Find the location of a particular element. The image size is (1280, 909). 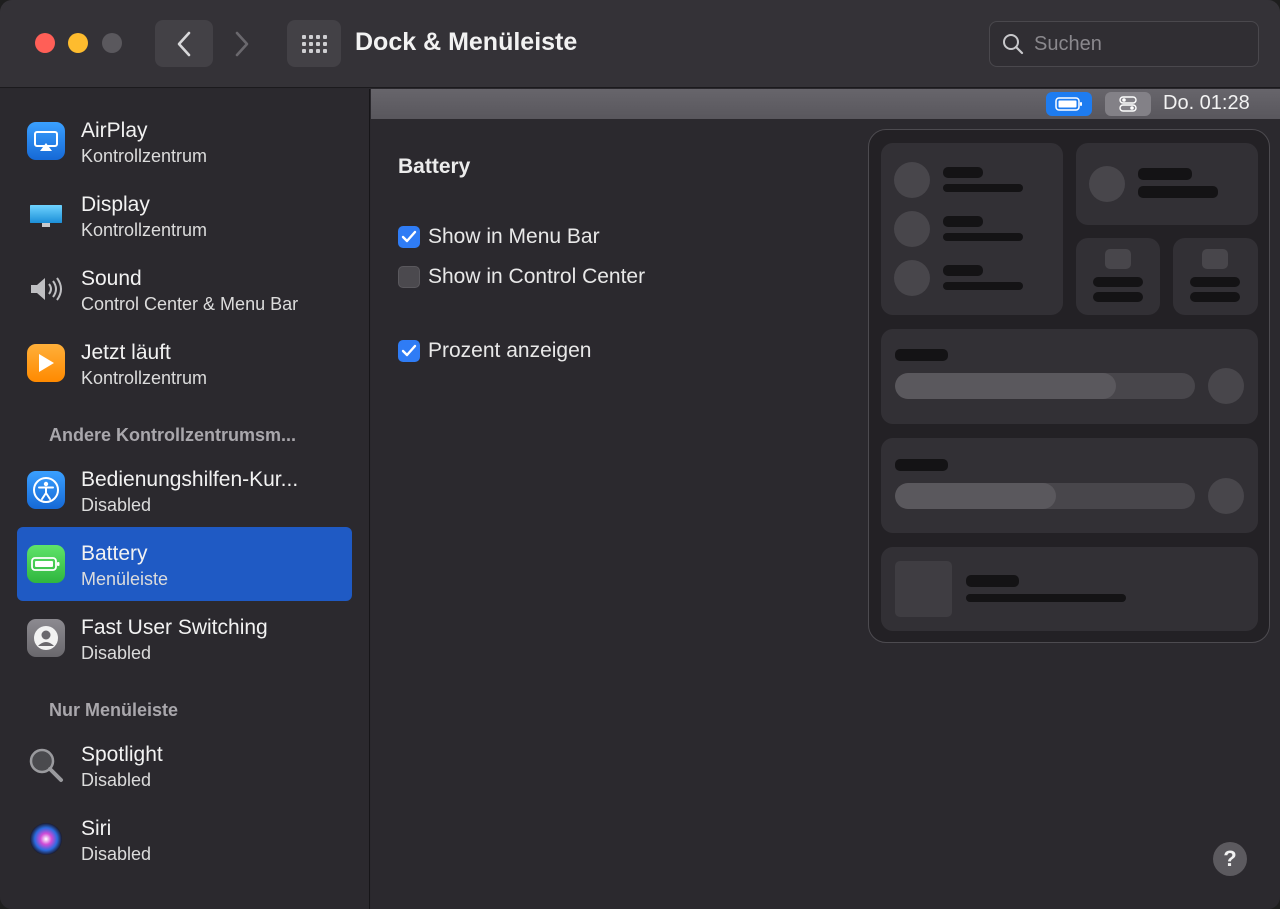

sidebar-item-label: AirPlay is located at coordinates (114, 130).